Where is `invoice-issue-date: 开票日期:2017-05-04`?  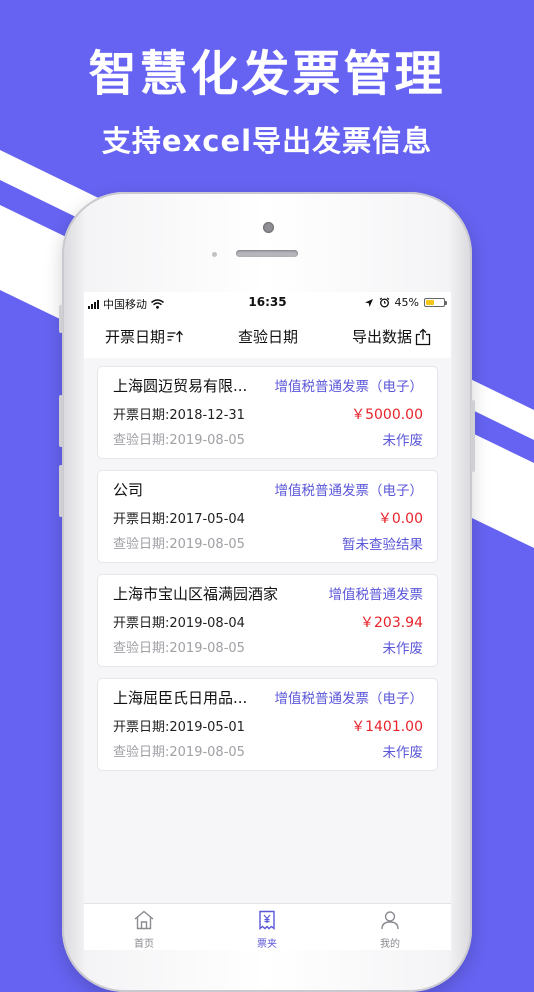
invoice-issue-date: 开票日期:2017-05-04 is located at coordinates (179, 519).